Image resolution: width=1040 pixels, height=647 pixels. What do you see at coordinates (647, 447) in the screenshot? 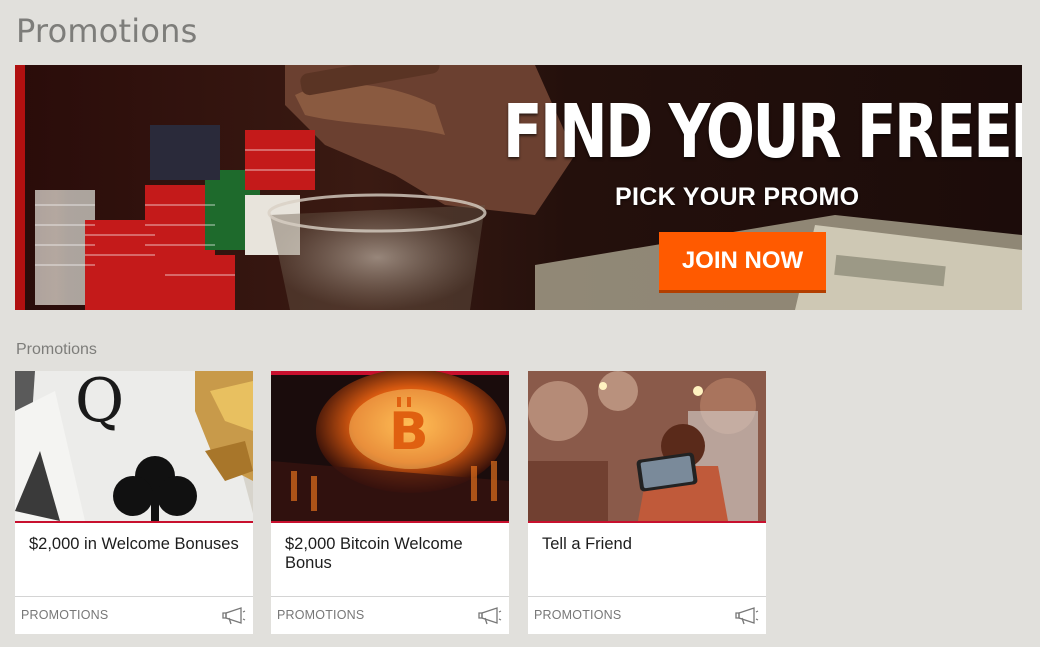
I see `card-image-friends-party` at bounding box center [647, 447].